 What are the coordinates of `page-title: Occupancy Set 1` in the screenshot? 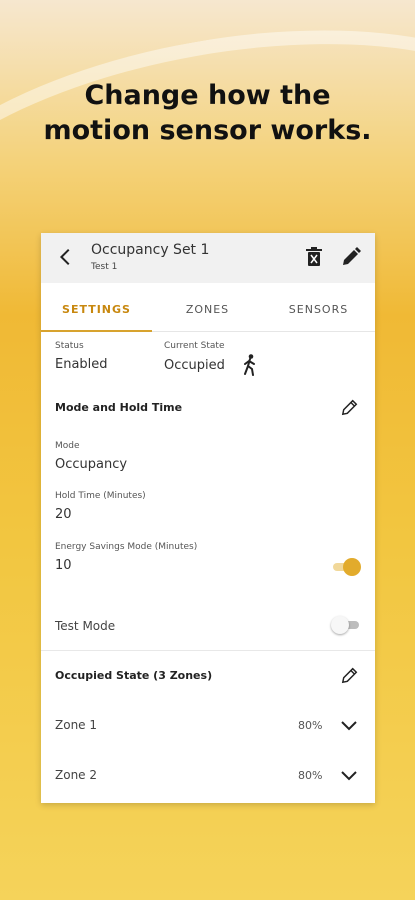 It's located at (150, 250).